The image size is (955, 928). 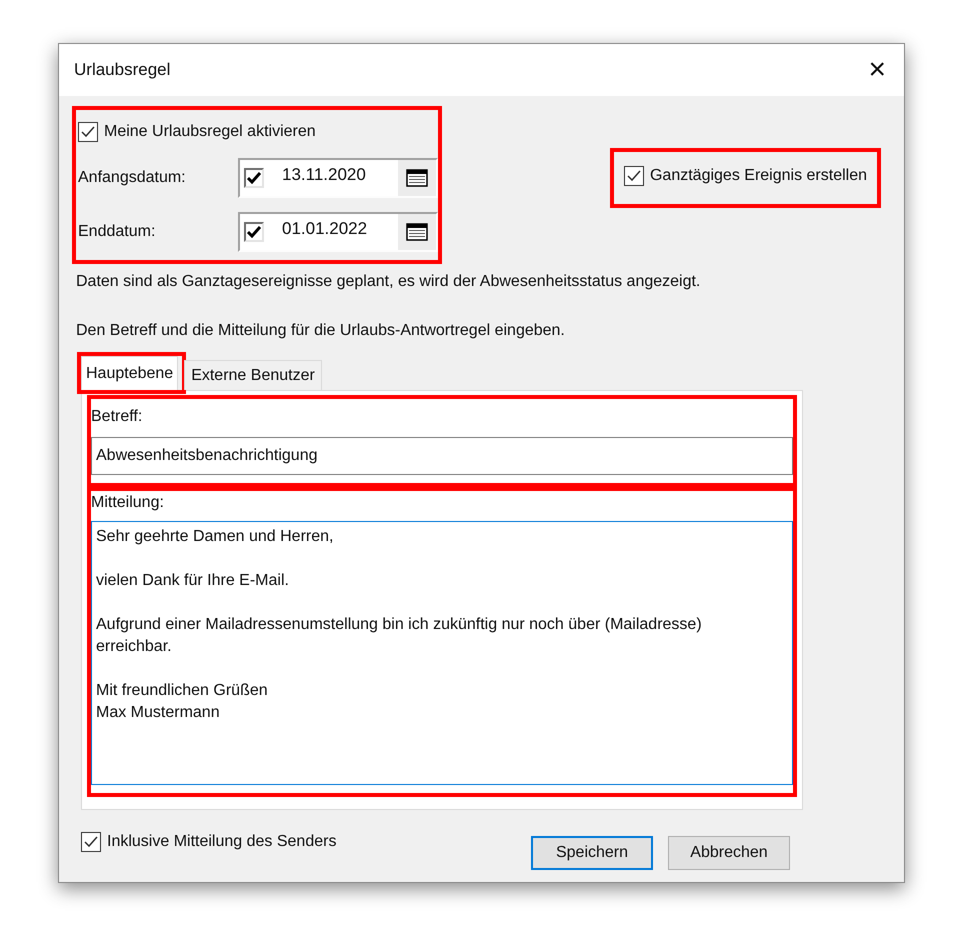 What do you see at coordinates (389, 282) in the screenshot?
I see `info-text: Daten sind als Ganztagesereignisse geplant, es wird der Abwesenheitsstatus angezeigt.` at bounding box center [389, 282].